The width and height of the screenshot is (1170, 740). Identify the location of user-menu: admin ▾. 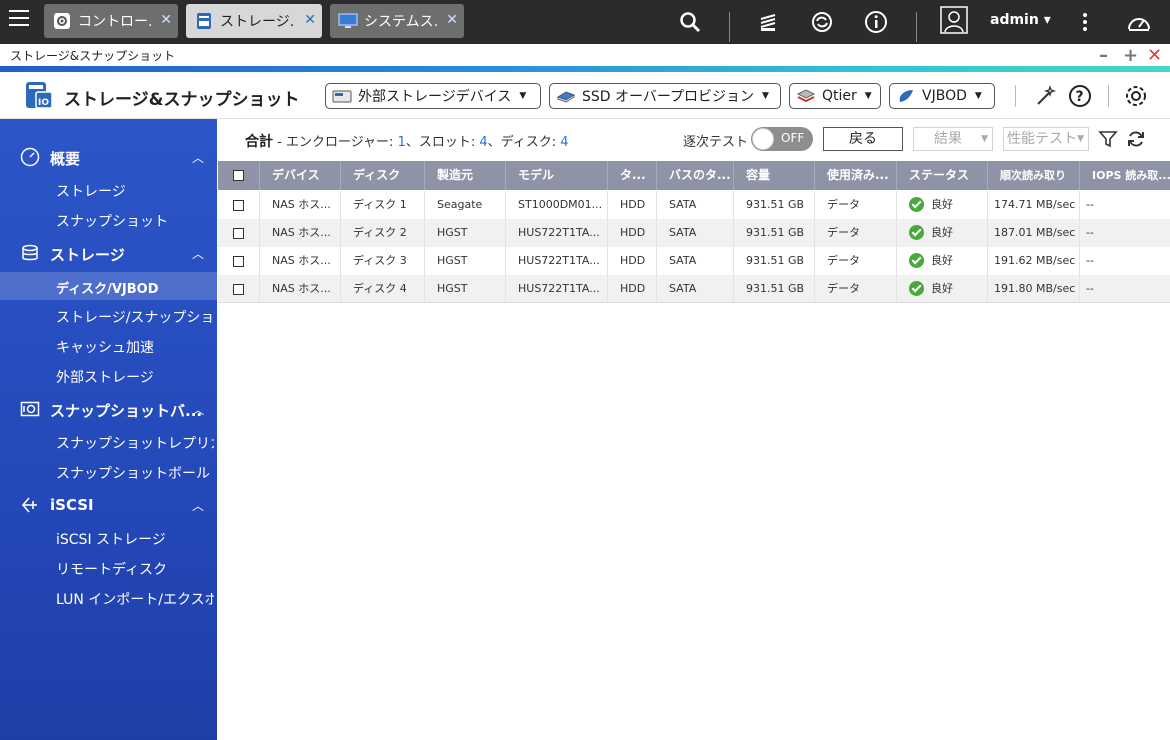
(1020, 20).